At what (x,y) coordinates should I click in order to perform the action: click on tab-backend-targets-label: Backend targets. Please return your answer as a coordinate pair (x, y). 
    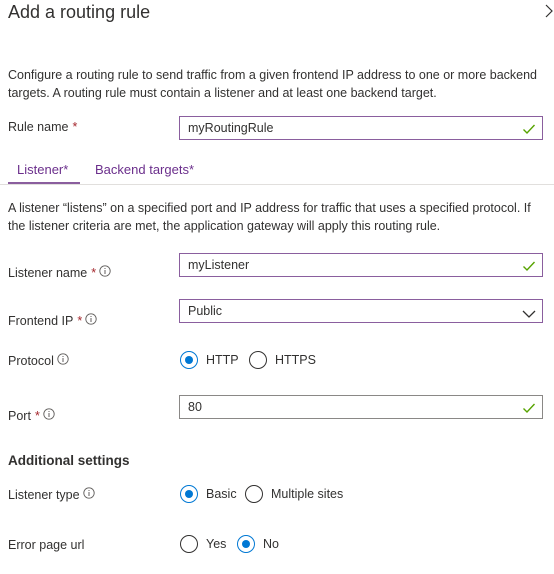
    Looking at the image, I should click on (142, 169).